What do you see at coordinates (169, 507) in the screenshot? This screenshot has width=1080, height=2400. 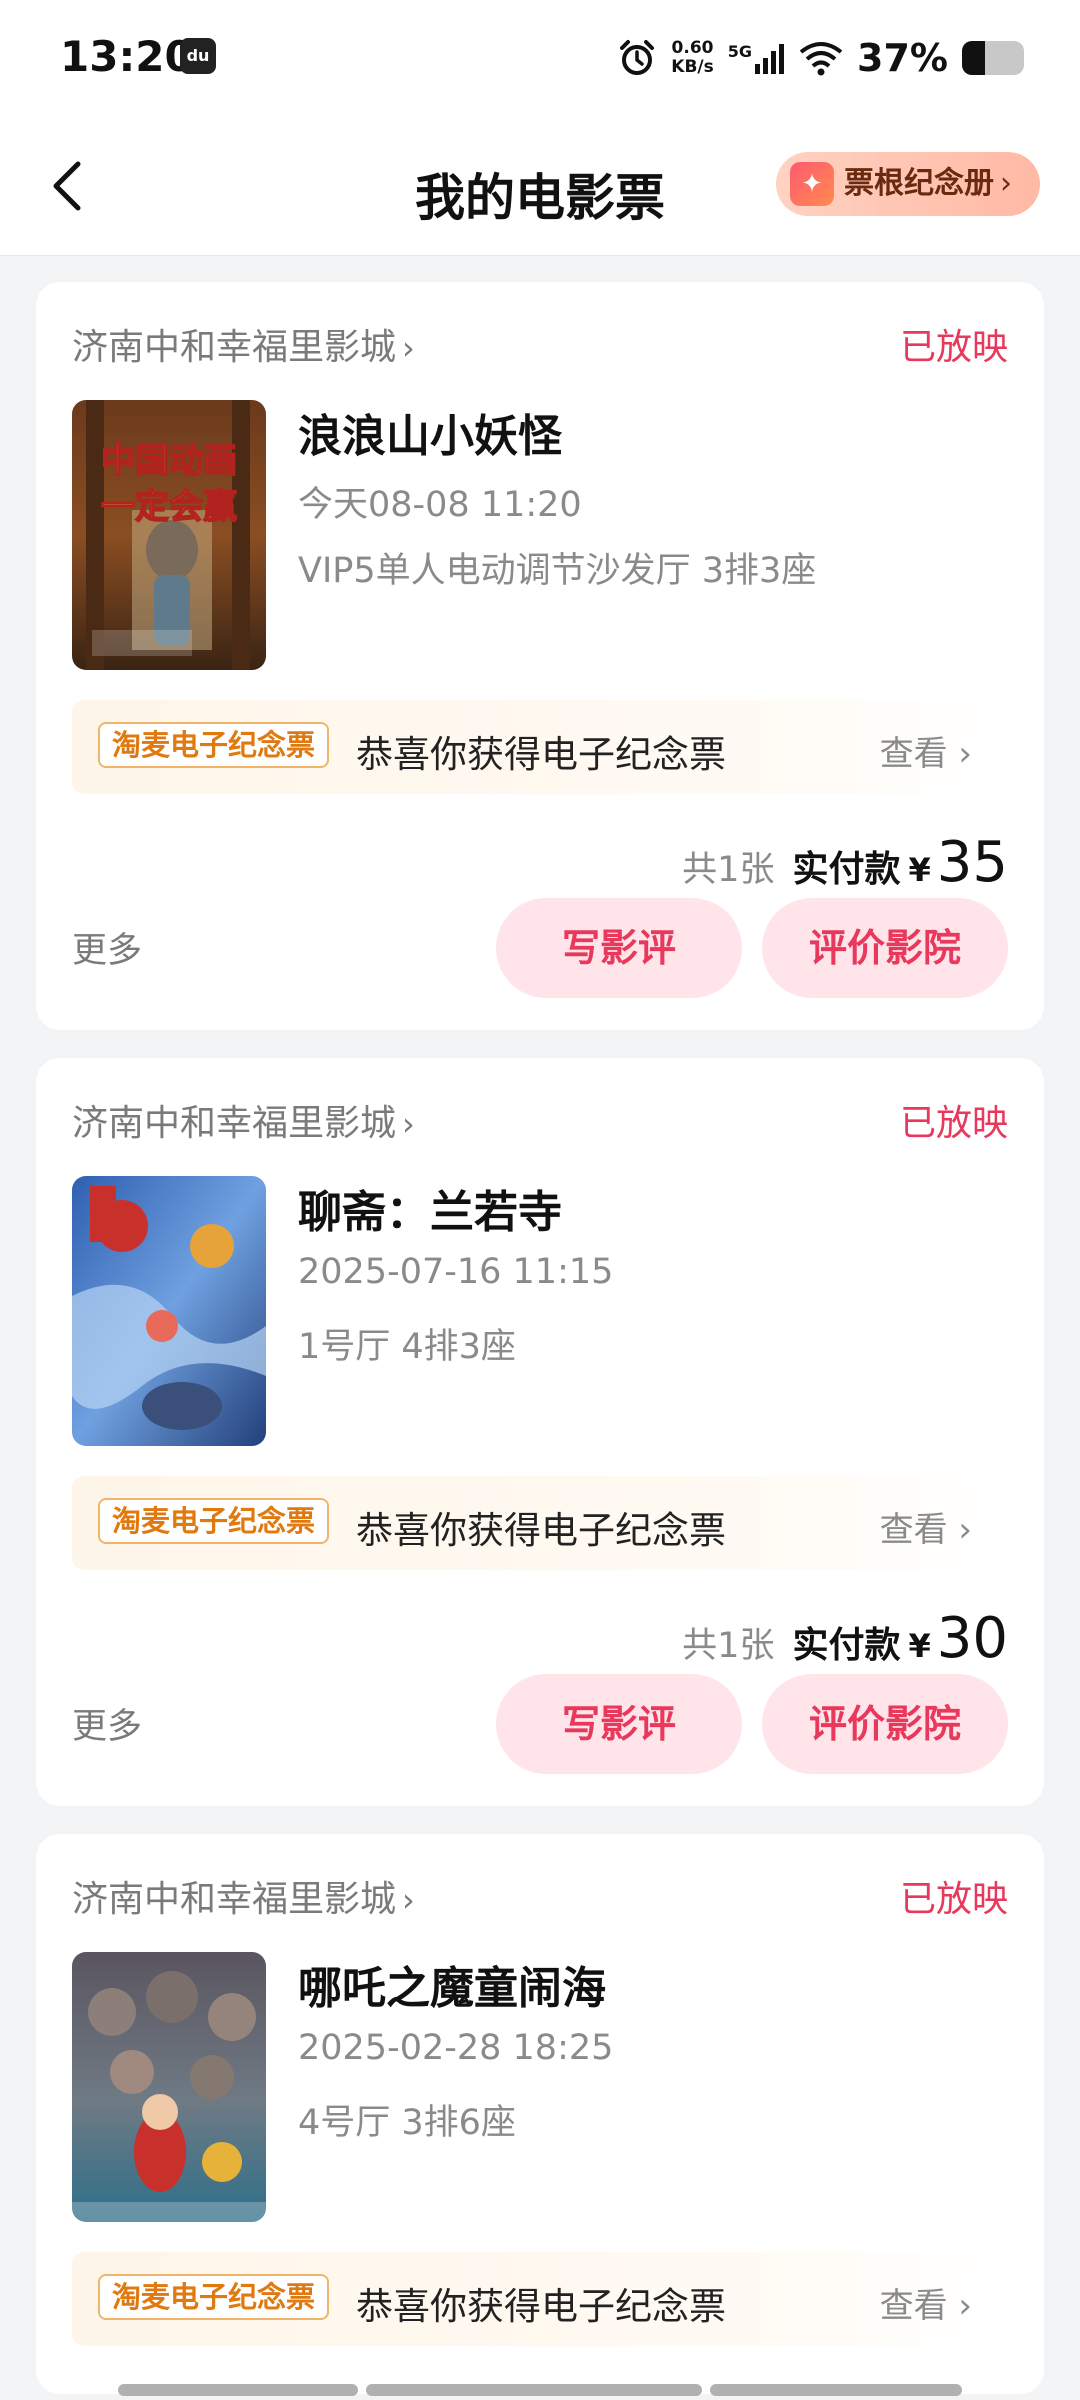 I see `svg-text: 一定会赢` at bounding box center [169, 507].